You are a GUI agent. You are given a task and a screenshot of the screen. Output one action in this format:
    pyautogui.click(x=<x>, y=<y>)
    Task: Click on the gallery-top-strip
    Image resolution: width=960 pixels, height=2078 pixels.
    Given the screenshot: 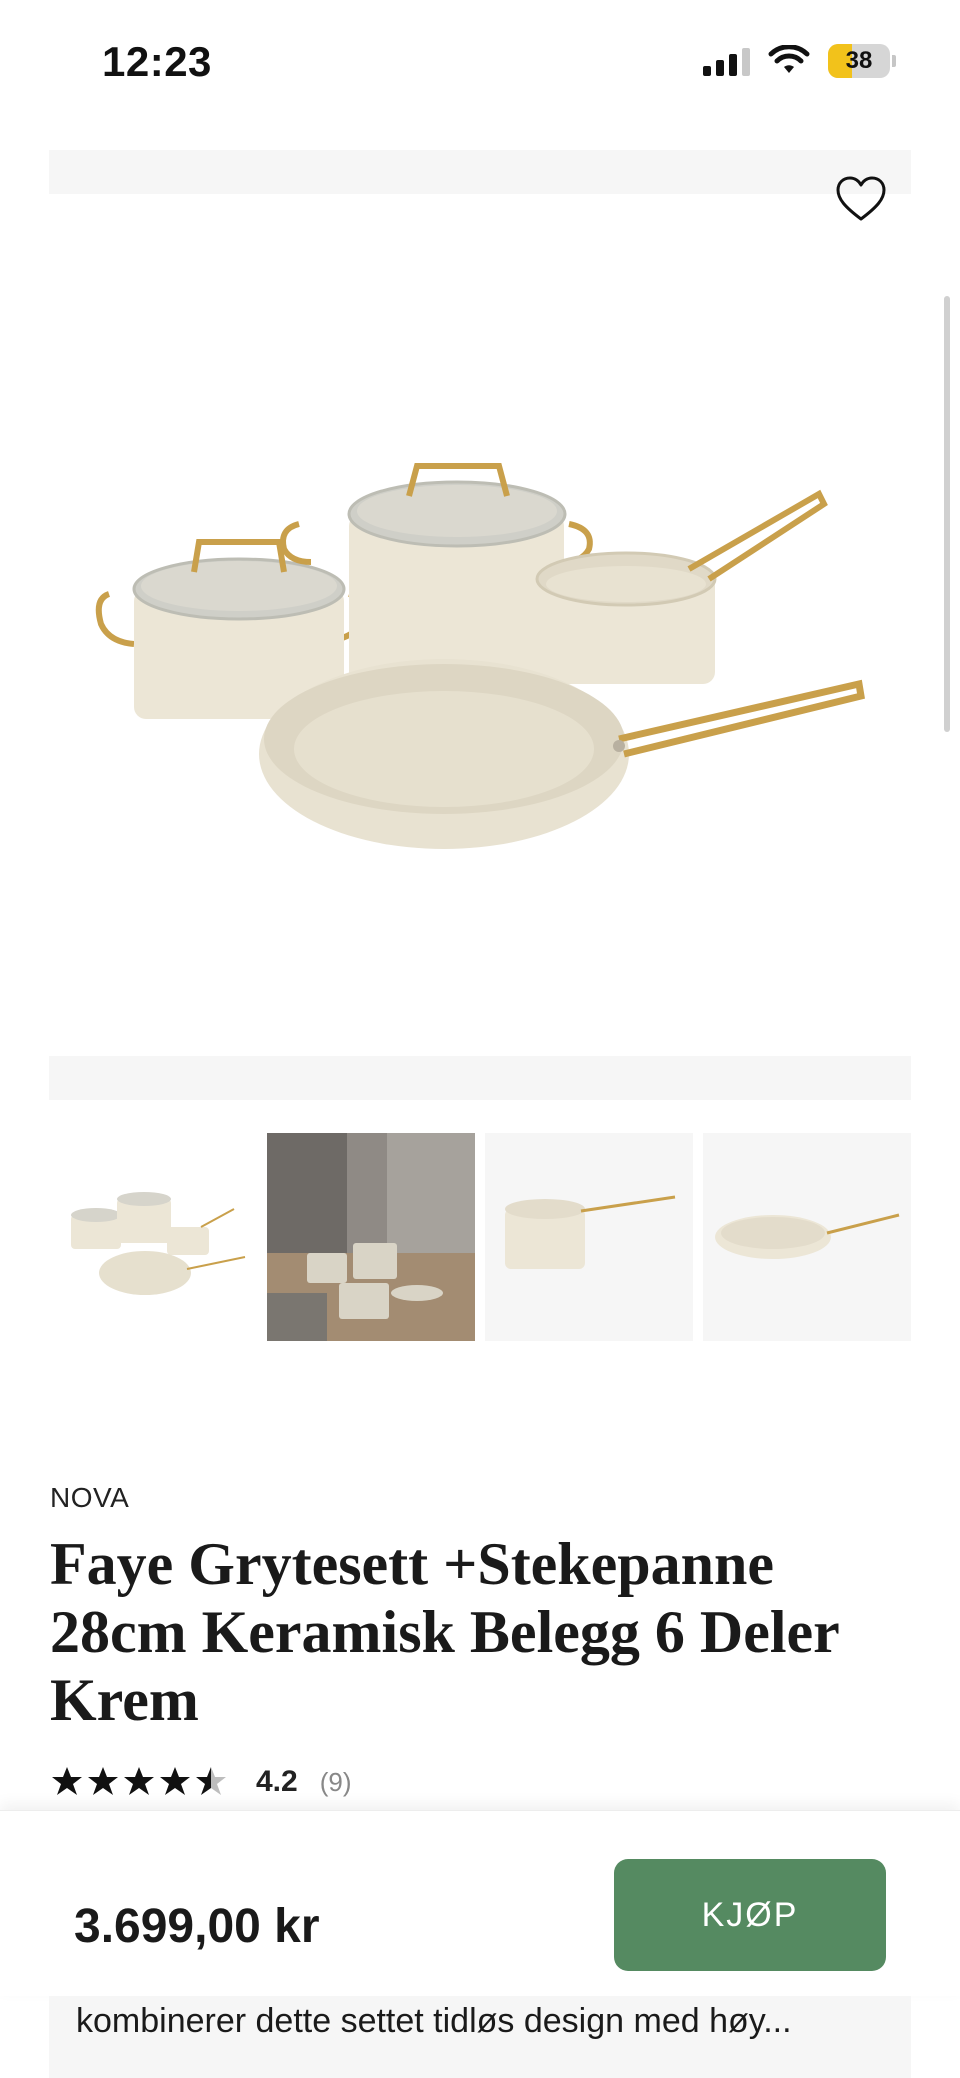 What is the action you would take?
    pyautogui.click(x=480, y=172)
    